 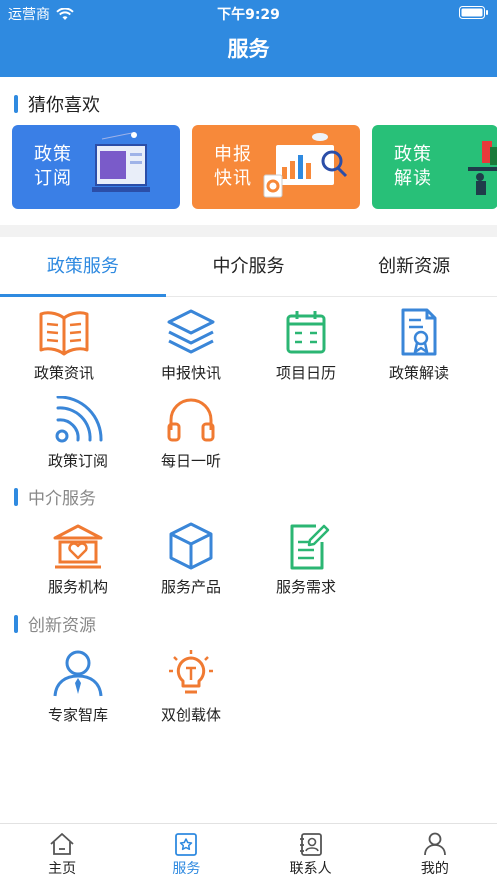 I want to click on lightbulb-icon, so click(x=191, y=672).